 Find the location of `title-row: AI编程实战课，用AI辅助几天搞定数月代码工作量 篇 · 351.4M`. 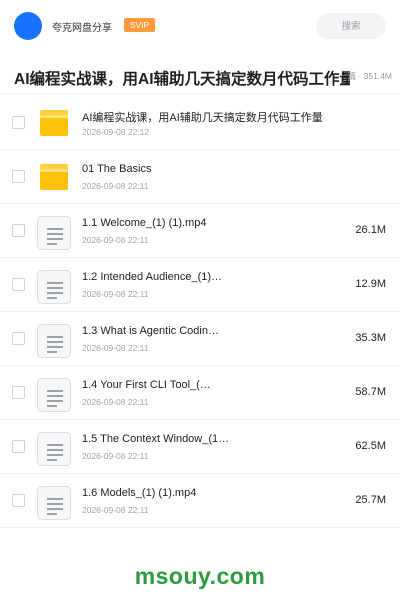

title-row: AI编程实战课，用AI辅助几天搞定数月代码工作量 篇 · 351.4M is located at coordinates (200, 76).